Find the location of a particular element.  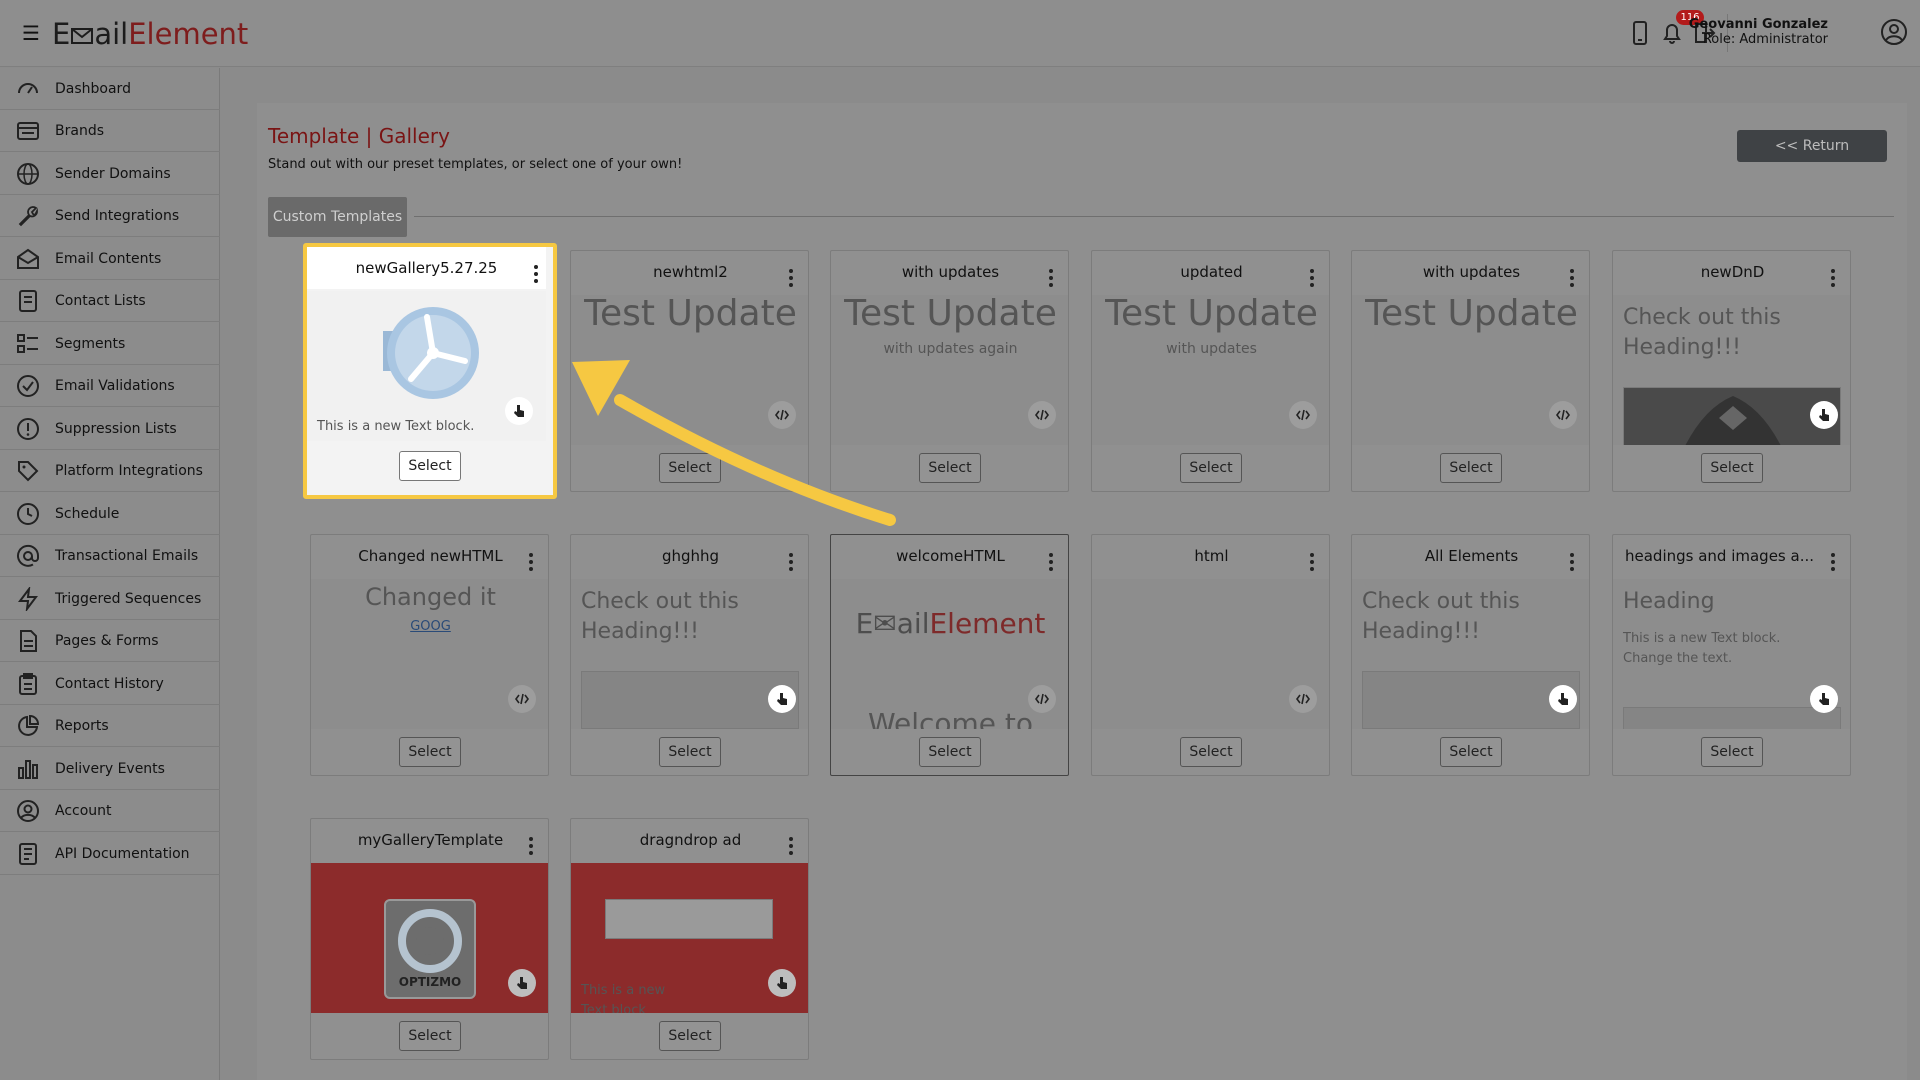

template-card-updated: updated Test Update with updates Select is located at coordinates (1210, 371).